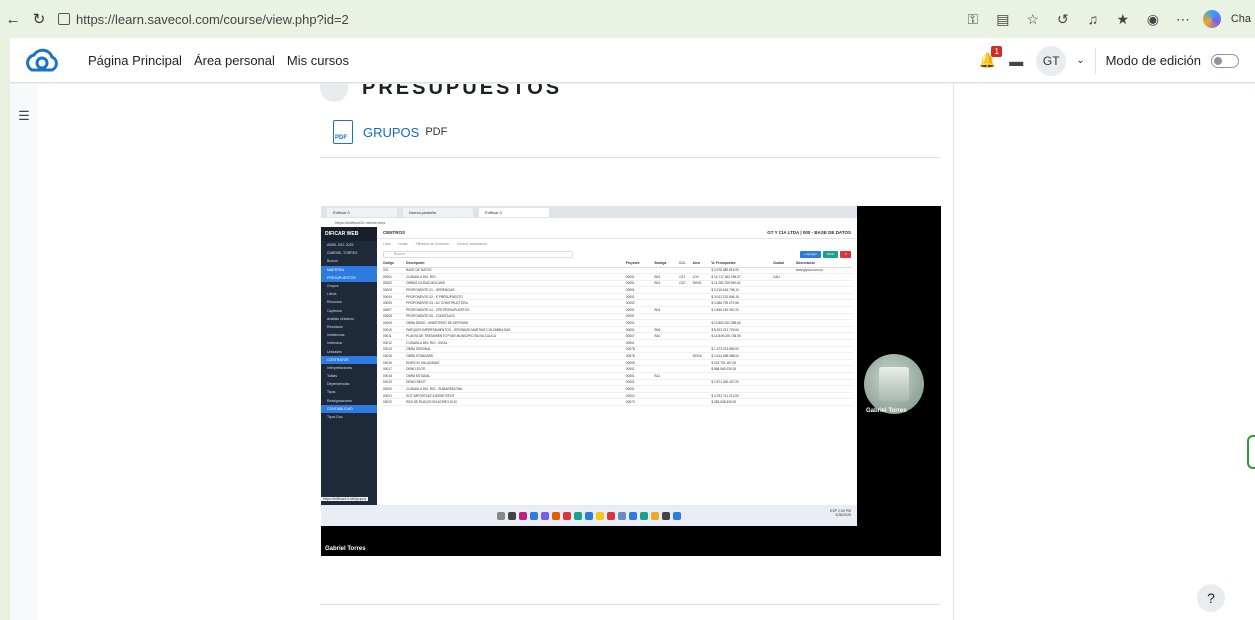 The height and width of the screenshot is (620, 1255). What do you see at coordinates (1051, 60) in the screenshot?
I see `user-avatar: GT` at bounding box center [1051, 60].